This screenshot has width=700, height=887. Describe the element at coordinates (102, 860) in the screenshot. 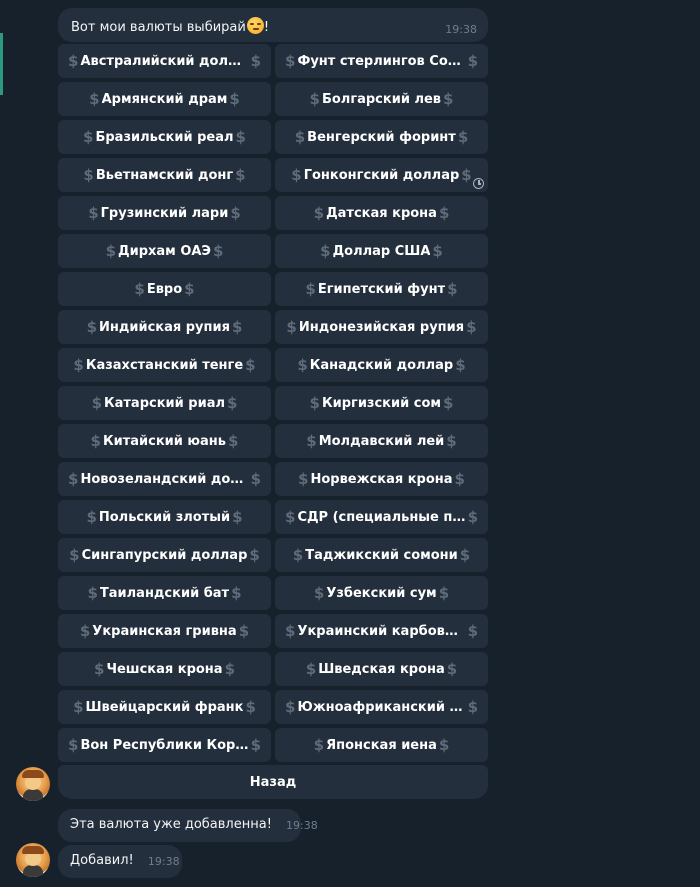

I see `message-text: Добавил!` at that location.